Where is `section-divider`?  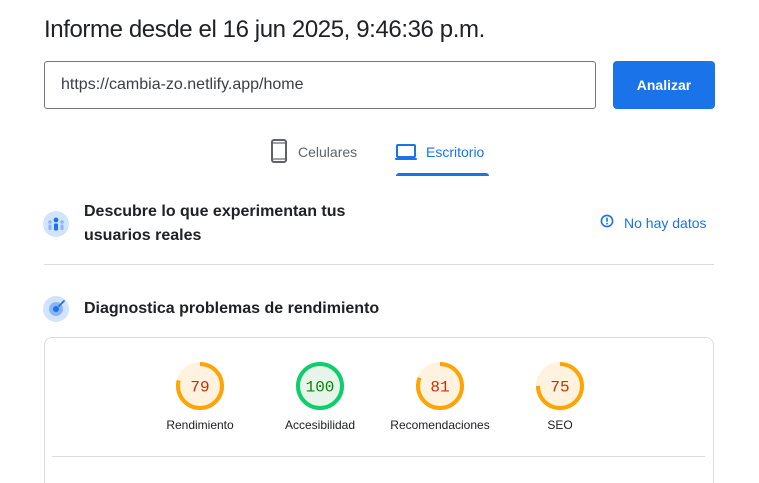
section-divider is located at coordinates (379, 264).